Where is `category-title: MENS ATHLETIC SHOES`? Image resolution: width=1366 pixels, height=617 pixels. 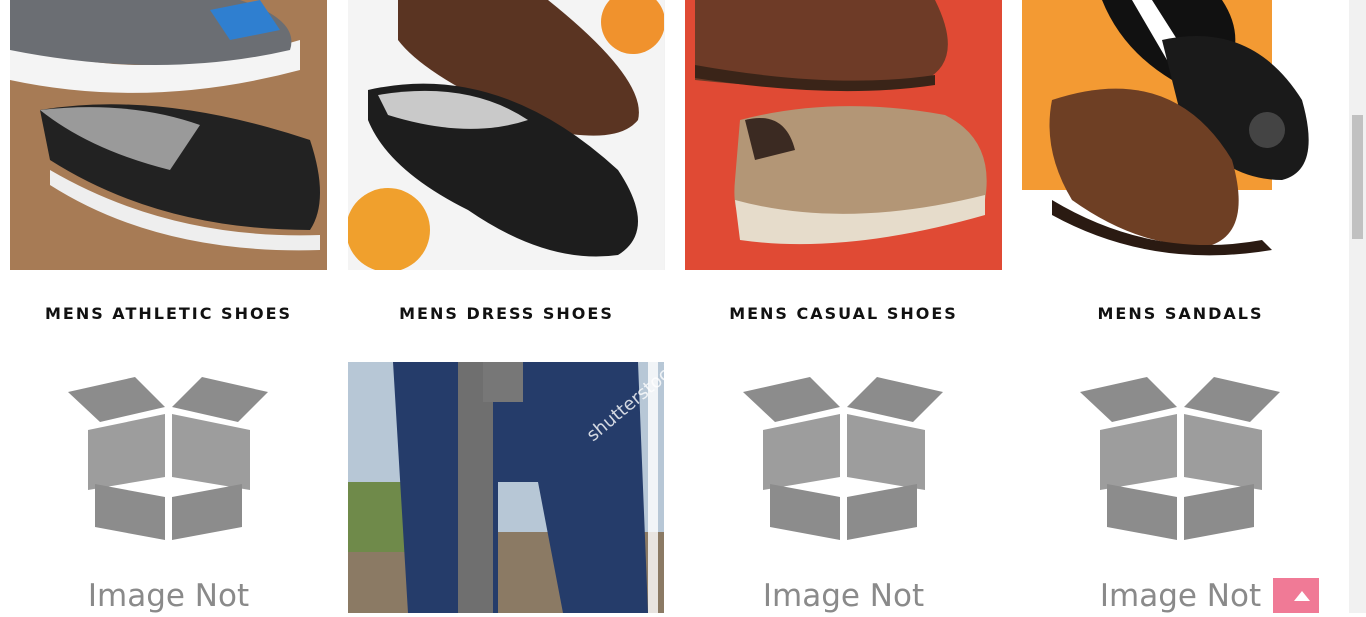 category-title: MENS ATHLETIC SHOES is located at coordinates (168, 313).